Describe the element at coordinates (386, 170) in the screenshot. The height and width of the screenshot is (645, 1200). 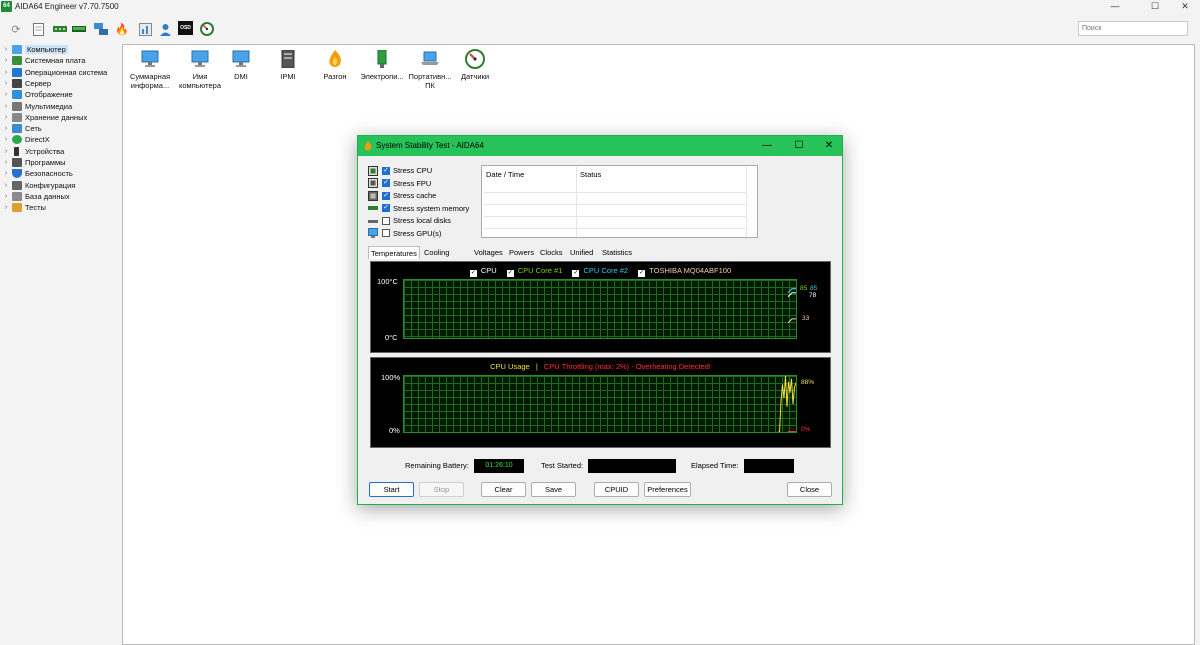
I see `stress-cpu-checkbox: ✓` at that location.